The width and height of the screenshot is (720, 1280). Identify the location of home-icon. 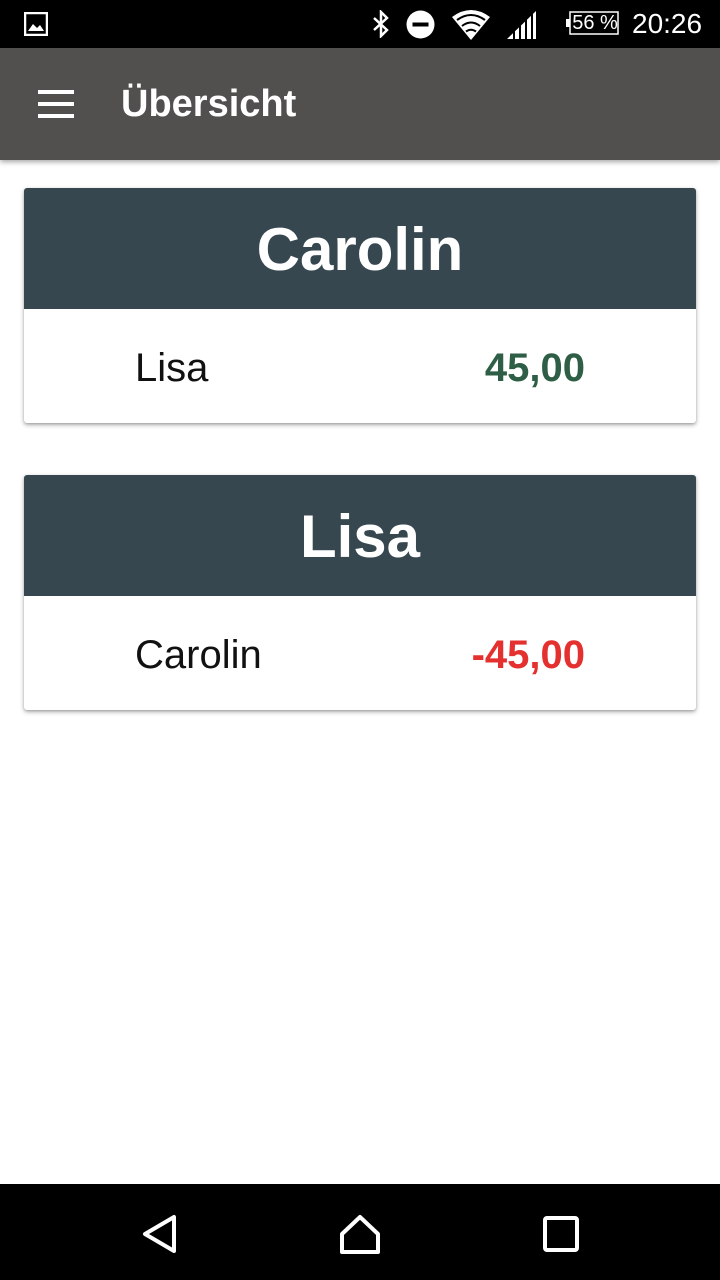
(360, 1234).